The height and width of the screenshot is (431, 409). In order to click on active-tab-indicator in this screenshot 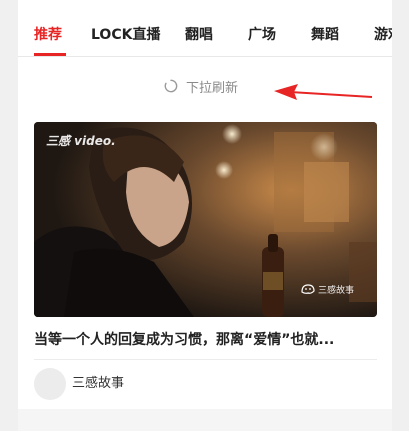, I will do `click(50, 54)`.